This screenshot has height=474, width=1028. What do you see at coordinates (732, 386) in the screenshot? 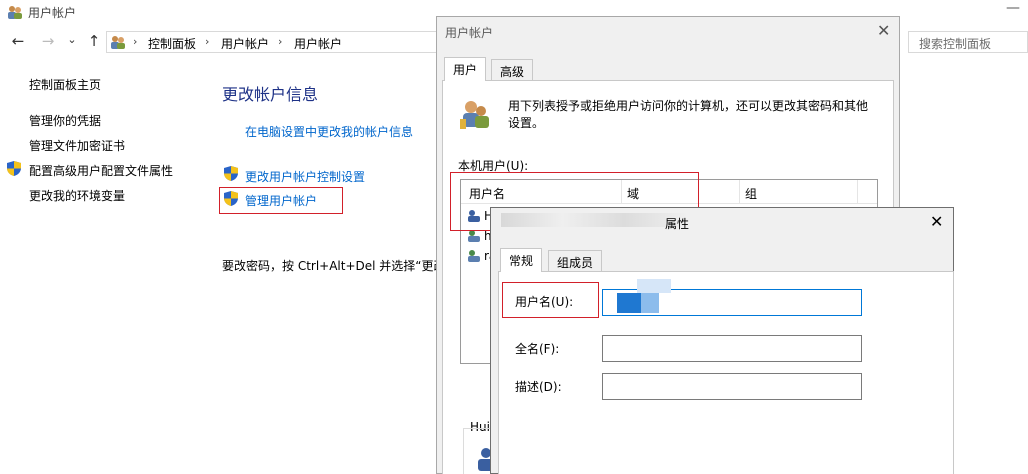
I see `description-field` at bounding box center [732, 386].